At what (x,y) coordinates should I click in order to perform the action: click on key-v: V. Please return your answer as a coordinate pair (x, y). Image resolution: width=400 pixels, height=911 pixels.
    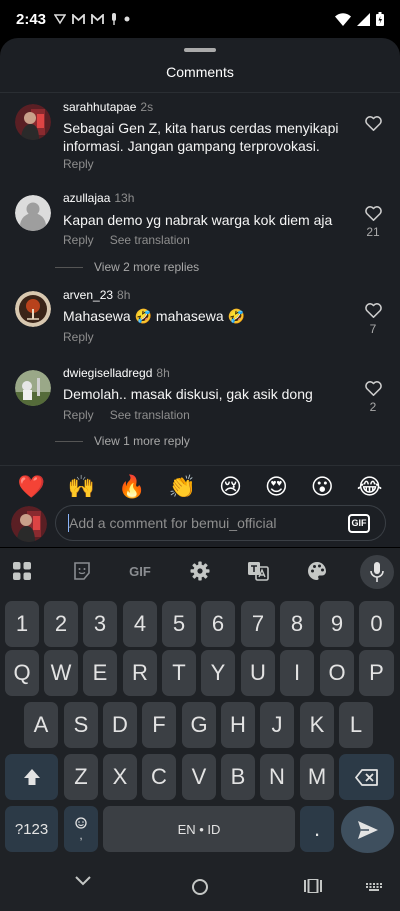
    Looking at the image, I should click on (199, 777).